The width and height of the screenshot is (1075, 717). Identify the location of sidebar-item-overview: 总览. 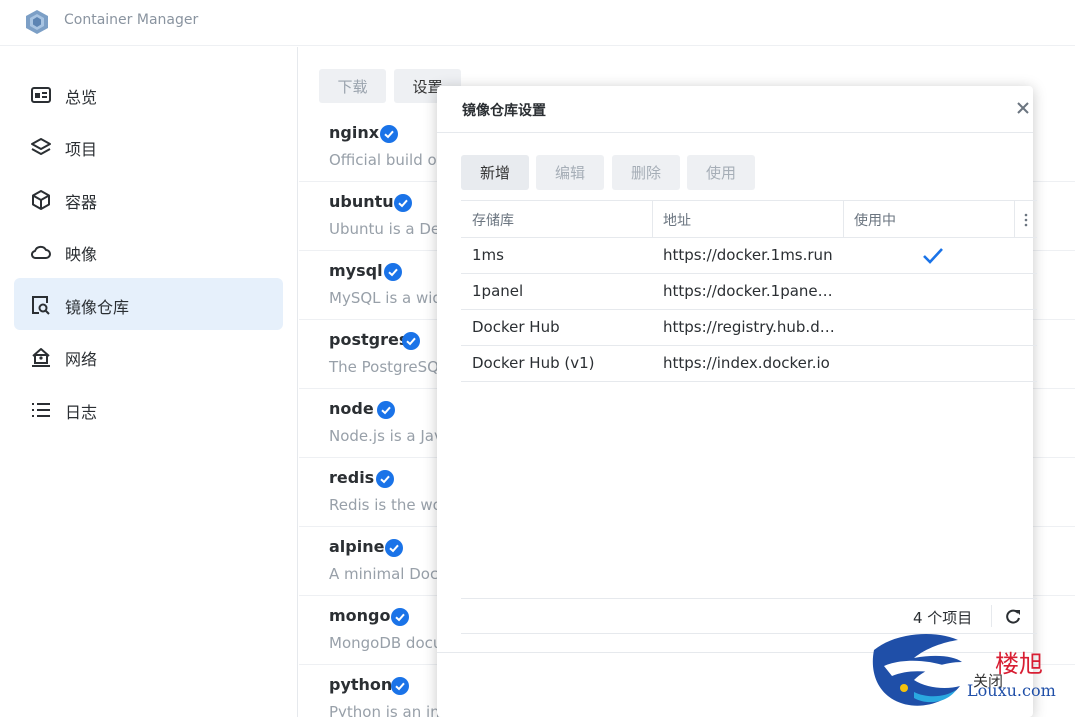
(148, 94).